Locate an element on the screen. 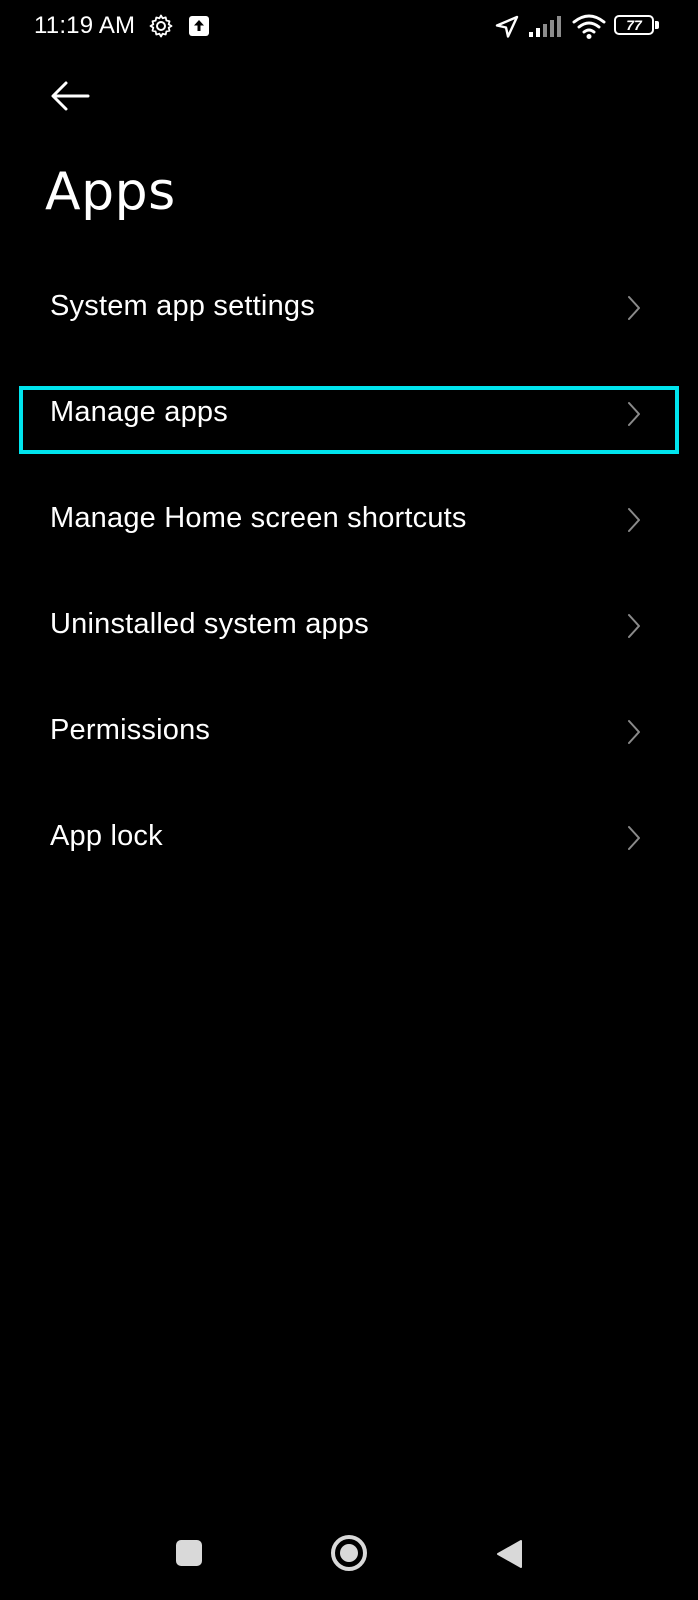 Image resolution: width=698 pixels, height=1600 pixels. battery-level: 77 is located at coordinates (634, 25).